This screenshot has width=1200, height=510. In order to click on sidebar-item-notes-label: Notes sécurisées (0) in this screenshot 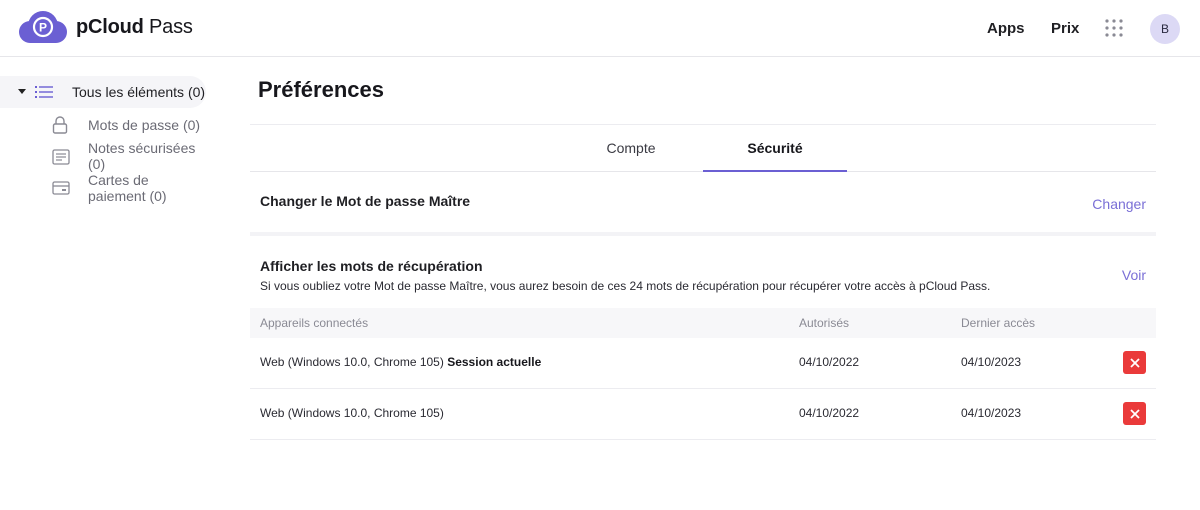, I will do `click(142, 156)`.